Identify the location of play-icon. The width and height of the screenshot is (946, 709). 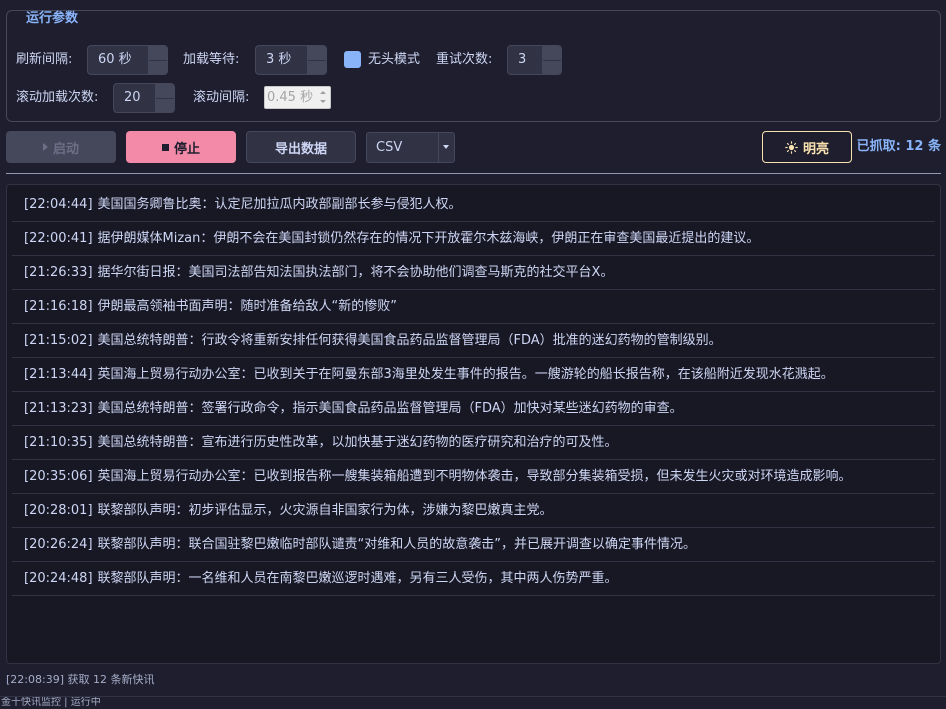
(45, 147).